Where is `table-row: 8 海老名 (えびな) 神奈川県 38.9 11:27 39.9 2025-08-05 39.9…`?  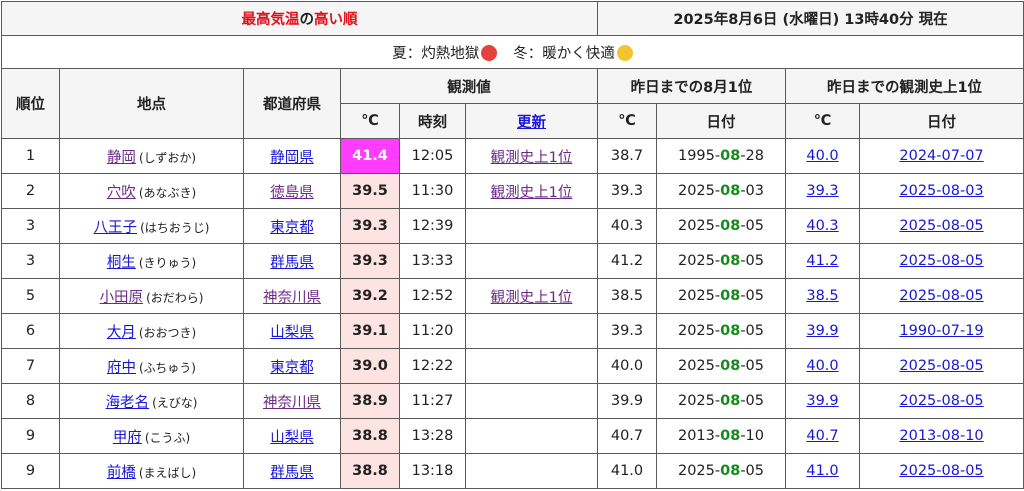 table-row: 8 海老名 (えびな) 神奈川県 38.9 11:27 39.9 2025-08-05 39.9… is located at coordinates (512, 401).